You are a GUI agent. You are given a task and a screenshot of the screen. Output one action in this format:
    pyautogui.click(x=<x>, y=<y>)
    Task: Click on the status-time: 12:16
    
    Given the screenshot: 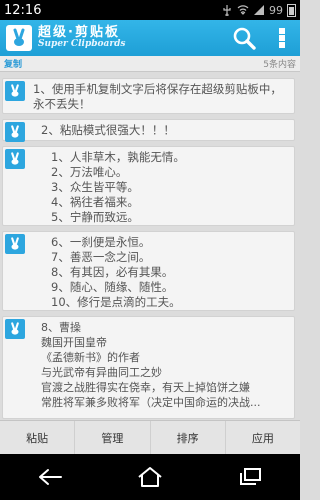 What is the action you would take?
    pyautogui.click(x=23, y=10)
    